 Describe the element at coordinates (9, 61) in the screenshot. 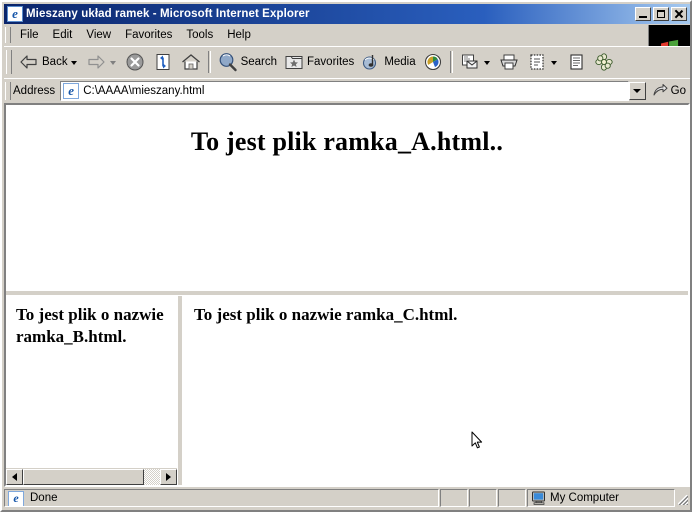

I see `toolbar-grip-handle` at that location.